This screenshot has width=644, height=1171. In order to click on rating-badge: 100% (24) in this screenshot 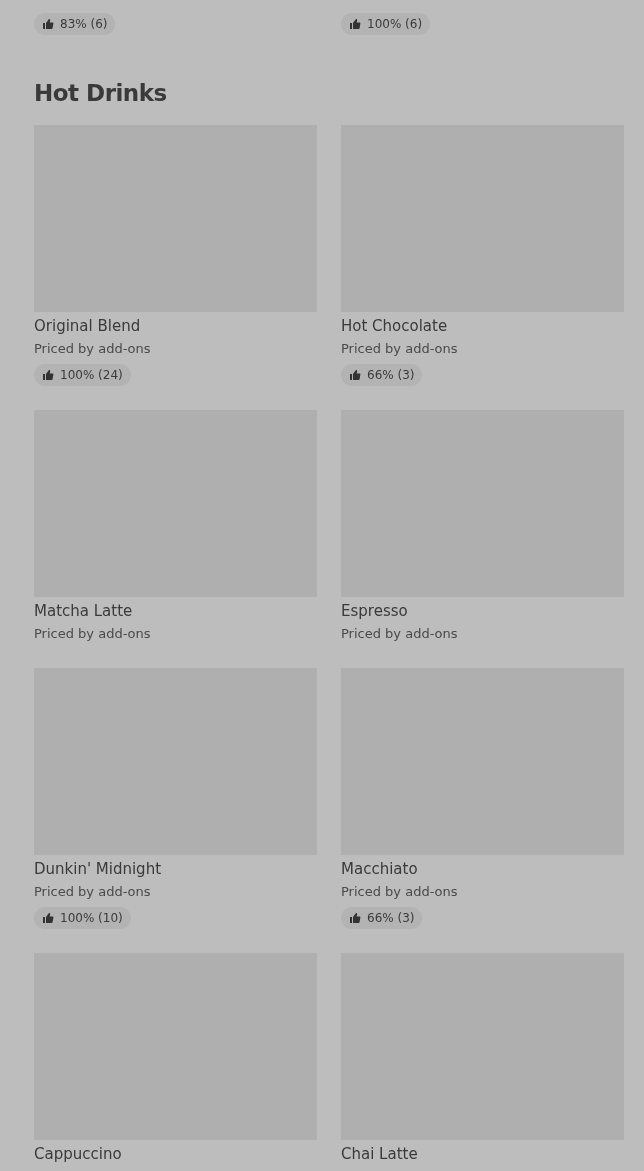, I will do `click(82, 375)`.